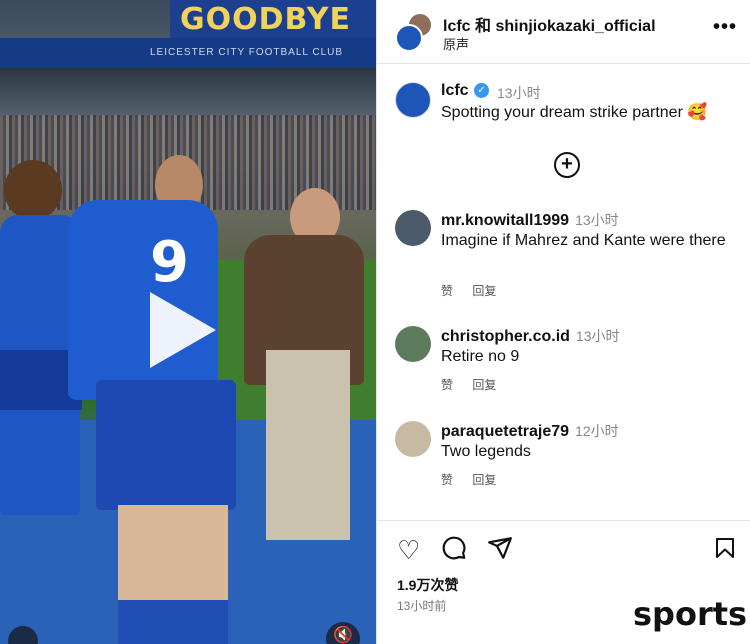 The image size is (750, 644). Describe the element at coordinates (563, 582) in the screenshot. I see `post-actions-bar: ♡ 1.9万次赞 13小时前 sports` at that location.